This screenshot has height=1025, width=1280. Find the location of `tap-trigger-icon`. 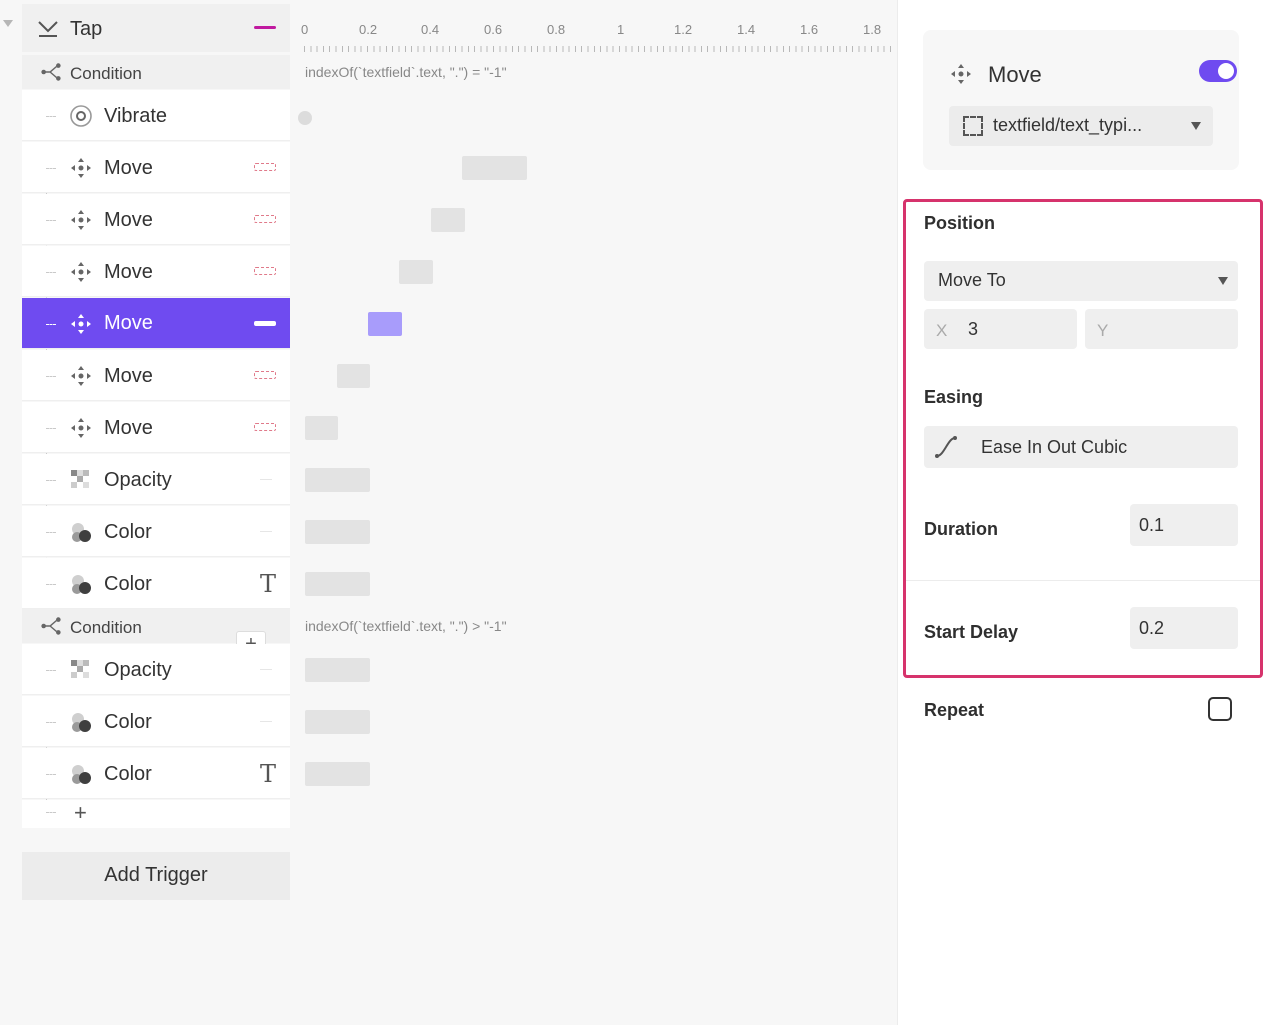

tap-trigger-icon is located at coordinates (48, 29).